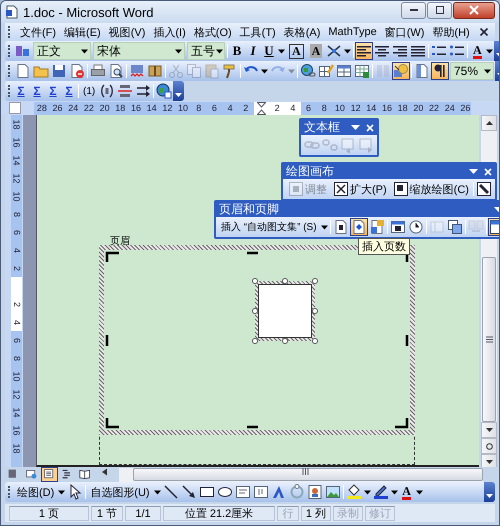 This screenshot has width=500, height=526. What do you see at coordinates (288, 513) in the screenshot?
I see `status-field: 行` at bounding box center [288, 513].